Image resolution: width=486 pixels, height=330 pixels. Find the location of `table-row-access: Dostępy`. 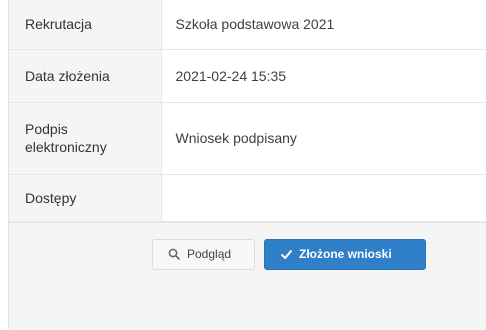

table-row-access: Dostępy is located at coordinates (247, 198).